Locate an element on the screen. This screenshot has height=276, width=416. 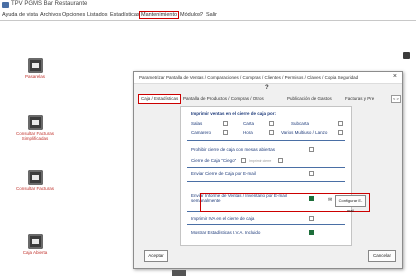
menu-item-salir: Salir is located at coordinates (211, 15).